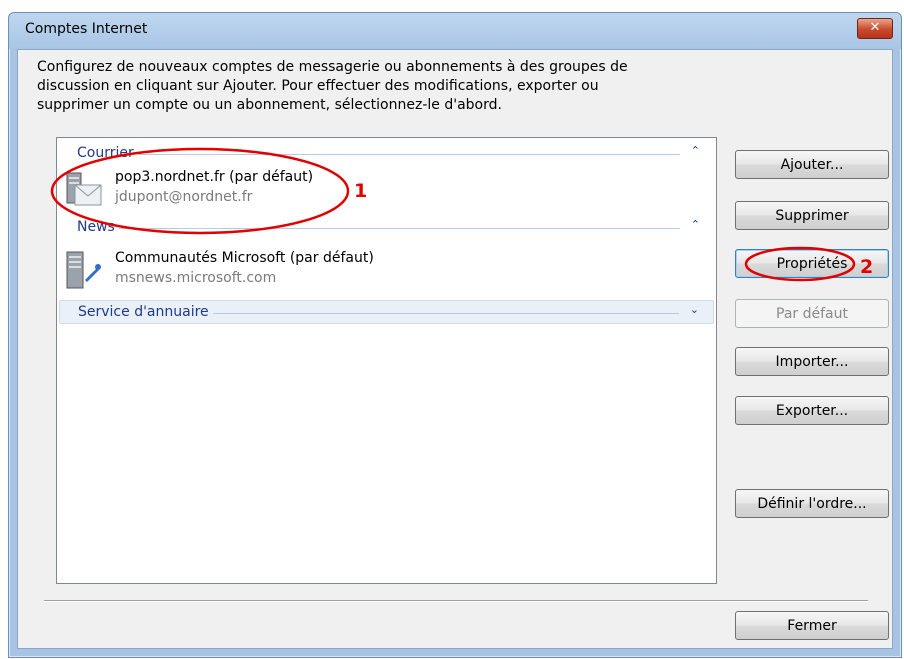 The width and height of the screenshot is (904, 659). What do you see at coordinates (812, 313) in the screenshot?
I see `set-default-button: Par défaut` at bounding box center [812, 313].